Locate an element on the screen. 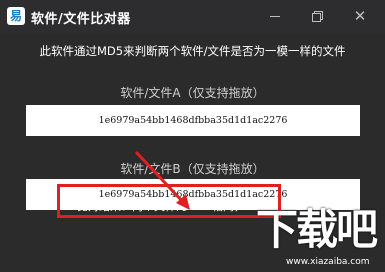  title-bar: 易 软件/文件比对器 ✕ is located at coordinates (192, 16).